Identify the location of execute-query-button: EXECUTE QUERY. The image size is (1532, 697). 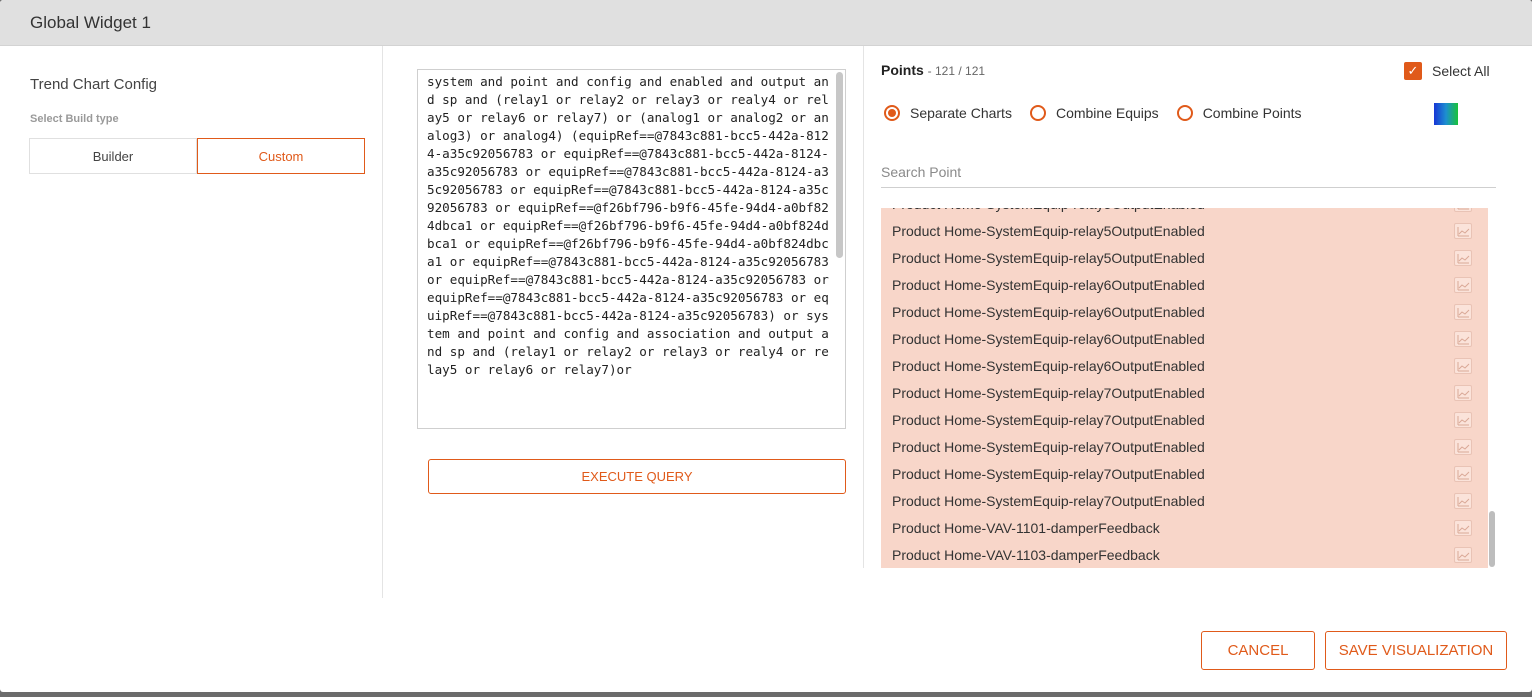
(637, 476).